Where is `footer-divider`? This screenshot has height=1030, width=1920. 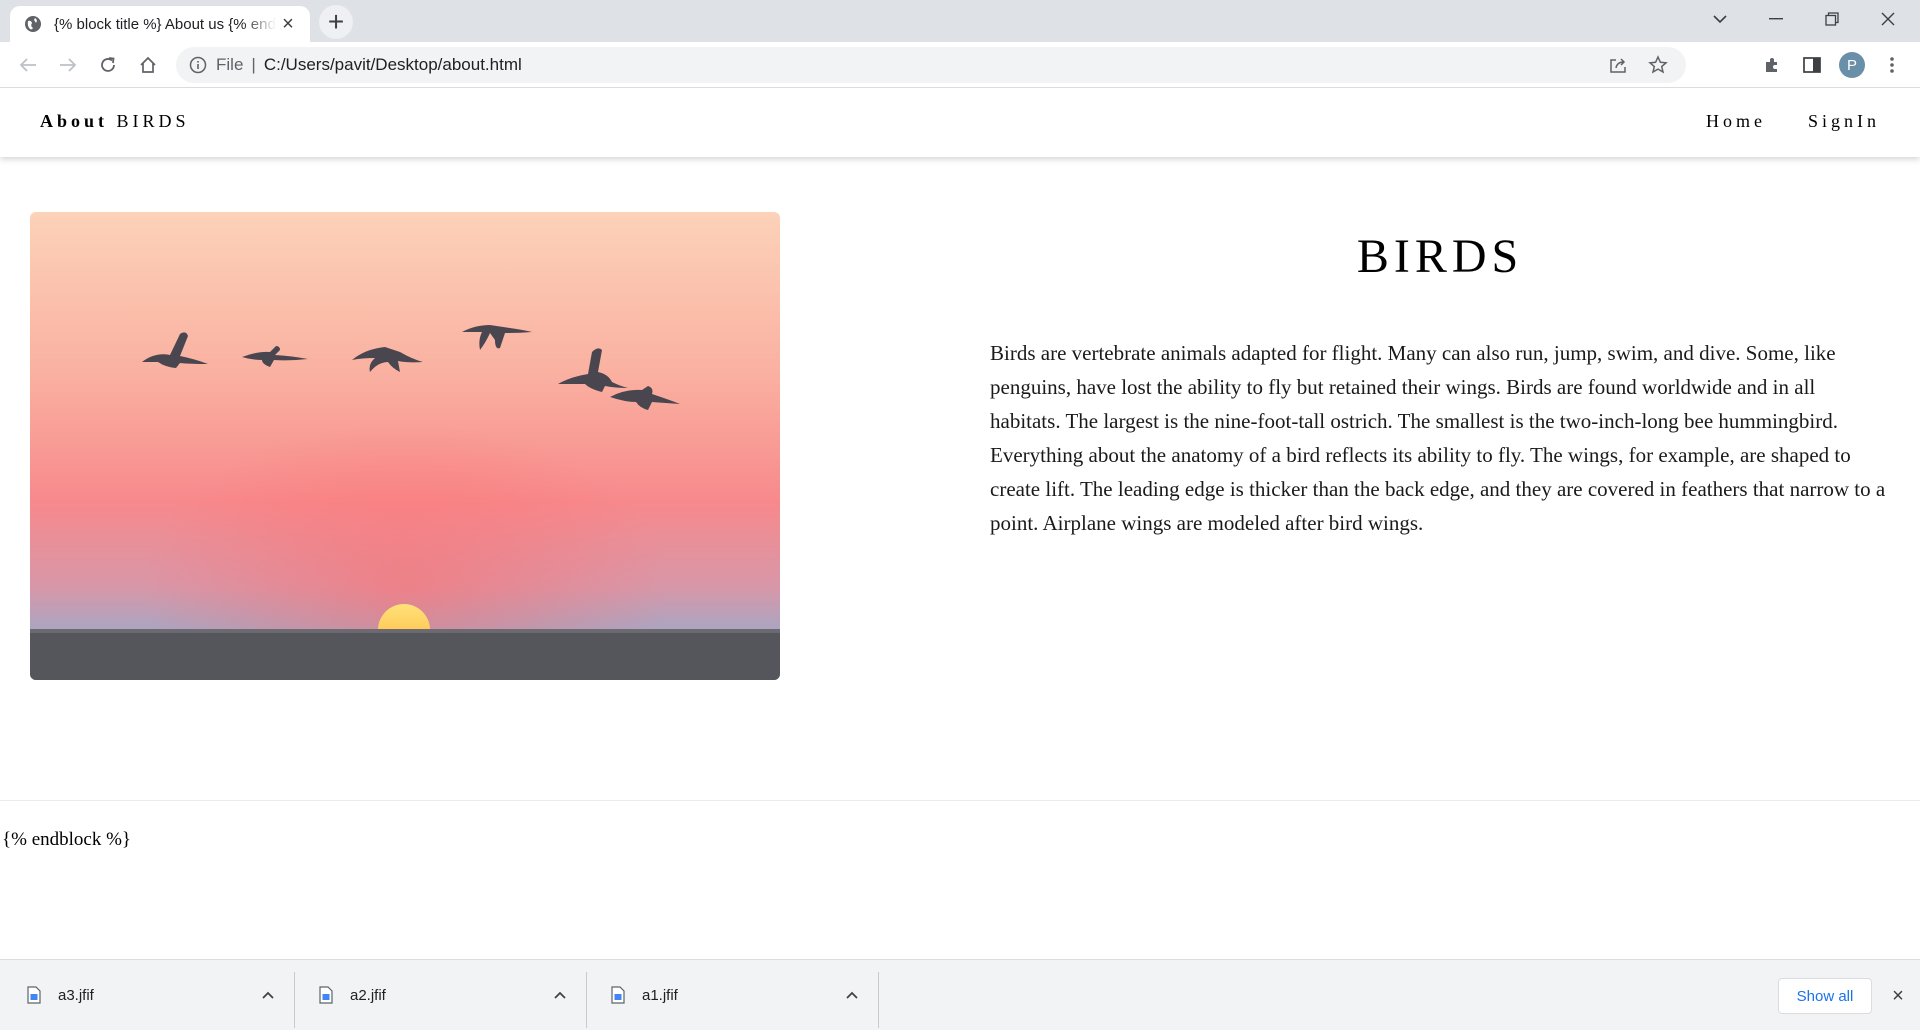
footer-divider is located at coordinates (960, 800).